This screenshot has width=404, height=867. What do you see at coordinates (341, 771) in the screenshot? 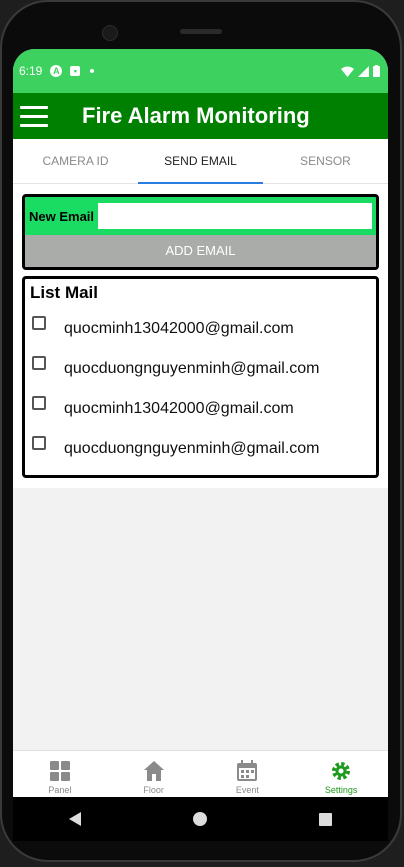
I see `gear-icon` at bounding box center [341, 771].